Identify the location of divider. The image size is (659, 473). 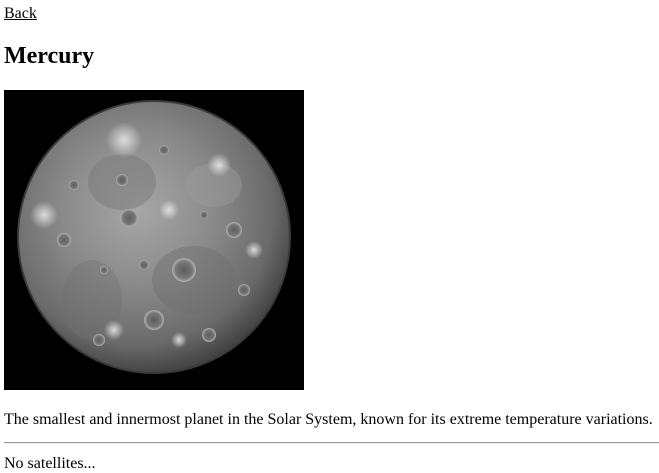
(331, 443).